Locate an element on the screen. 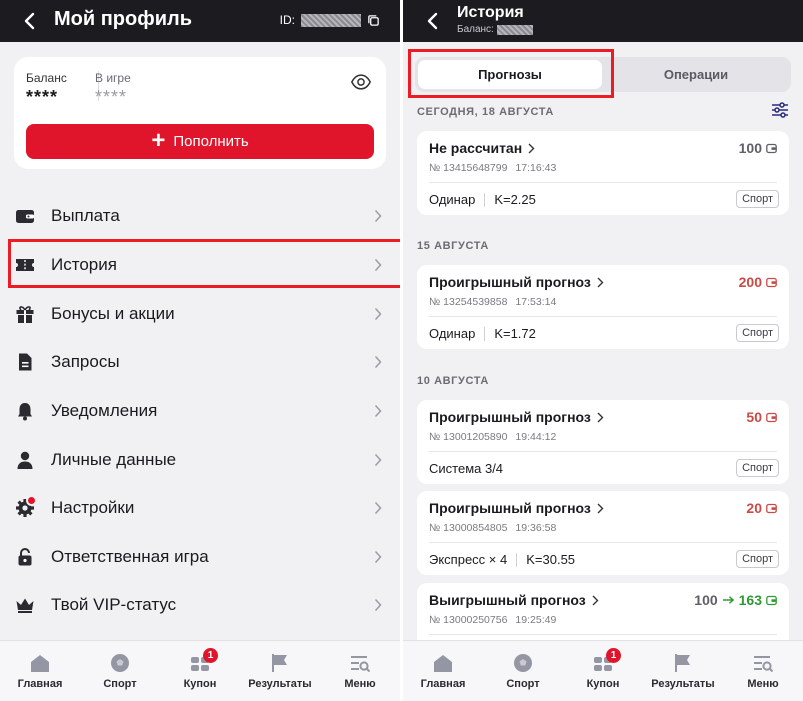  bet-kind: Система 3/4 is located at coordinates (466, 468).